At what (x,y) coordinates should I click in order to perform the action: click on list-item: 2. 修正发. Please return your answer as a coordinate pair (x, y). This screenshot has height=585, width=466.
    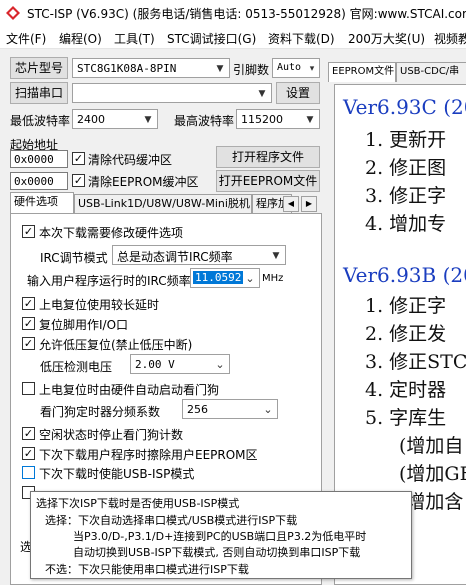
    Looking at the image, I should click on (406, 334).